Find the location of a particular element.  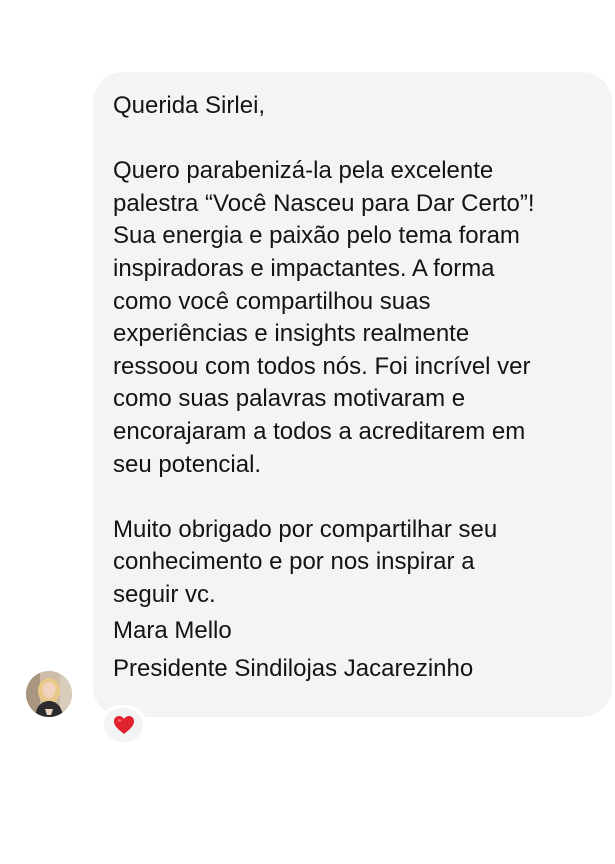

message-line: Muito obrigado por compartilhar seu is located at coordinates (305, 529).